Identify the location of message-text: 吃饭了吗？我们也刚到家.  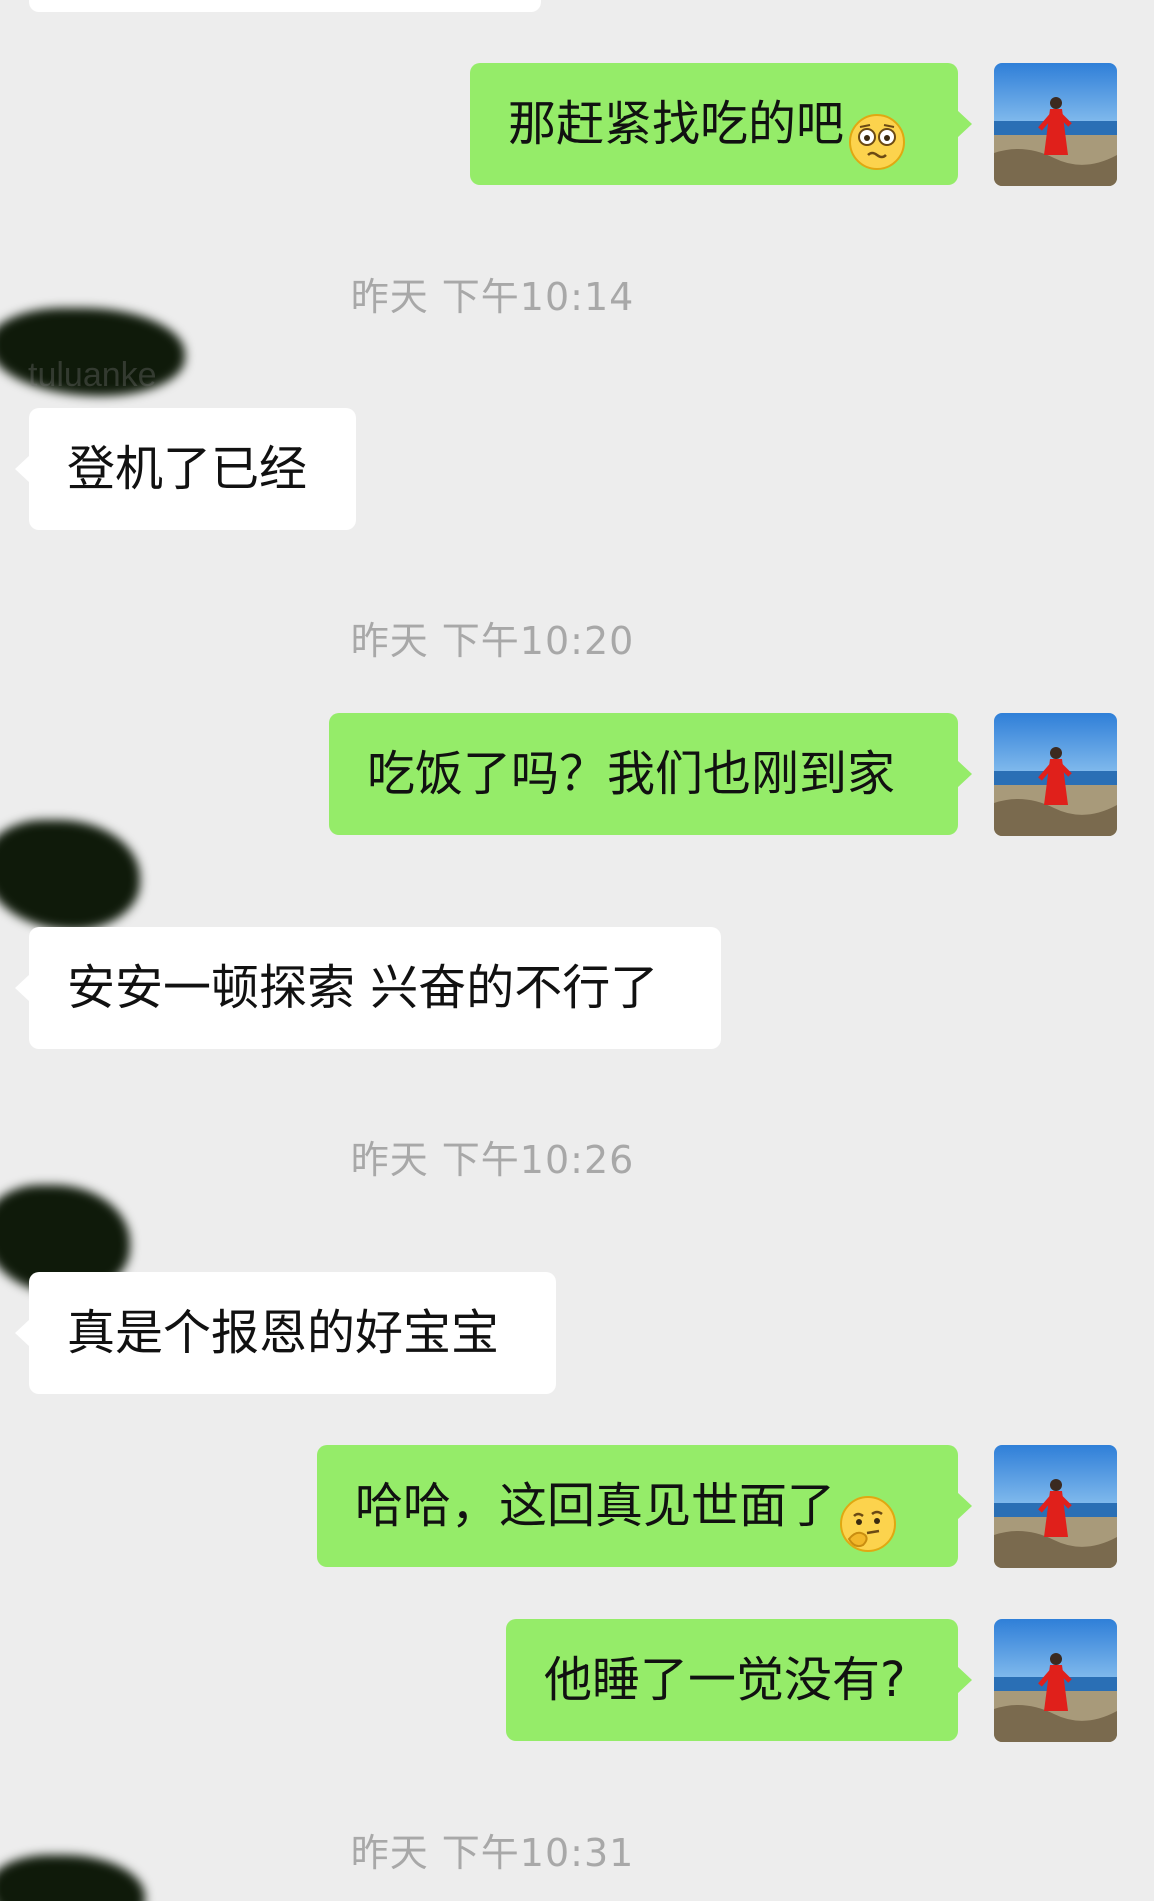
(631, 774).